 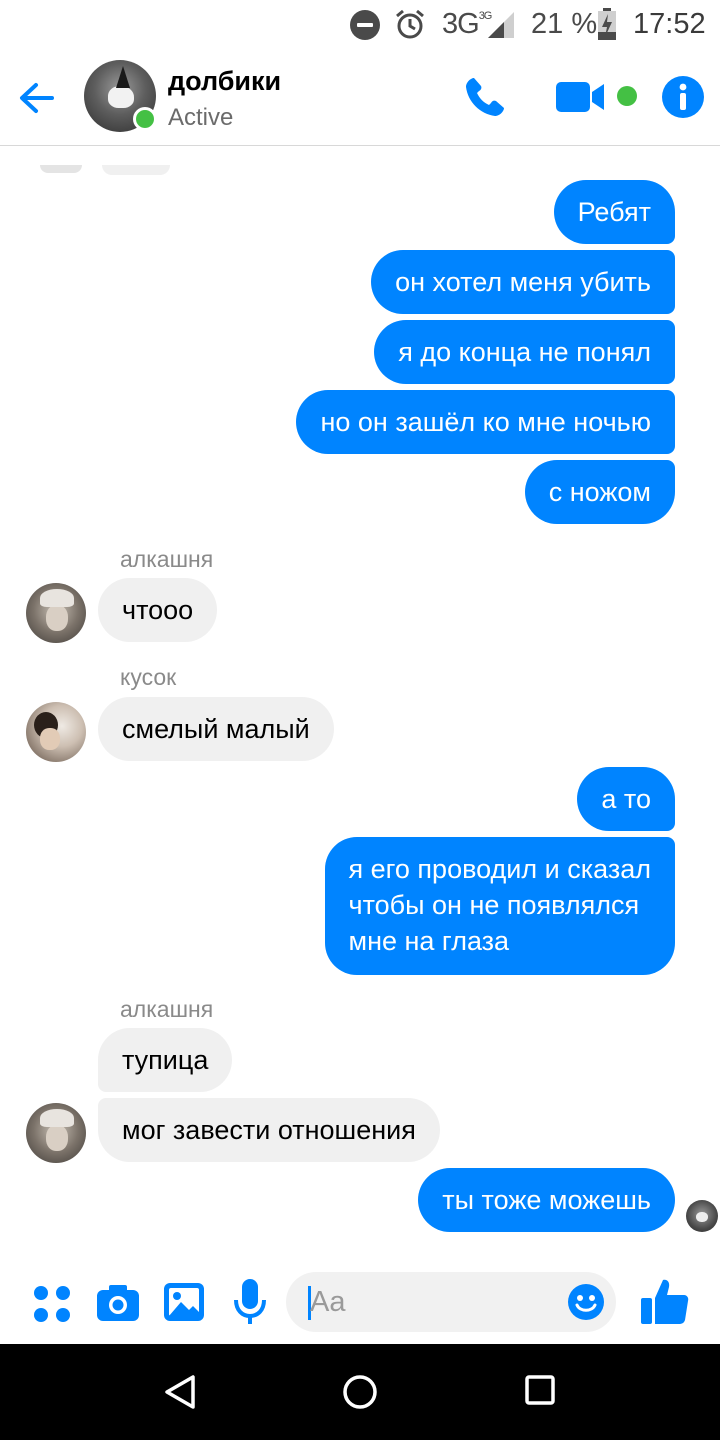 I want to click on battery-percent: 21 %, so click(x=564, y=24).